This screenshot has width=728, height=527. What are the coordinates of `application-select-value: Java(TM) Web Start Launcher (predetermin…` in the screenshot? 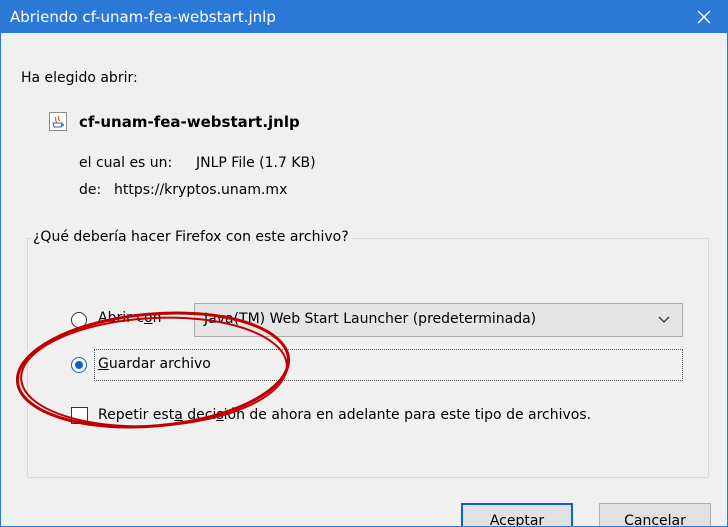 It's located at (370, 319).